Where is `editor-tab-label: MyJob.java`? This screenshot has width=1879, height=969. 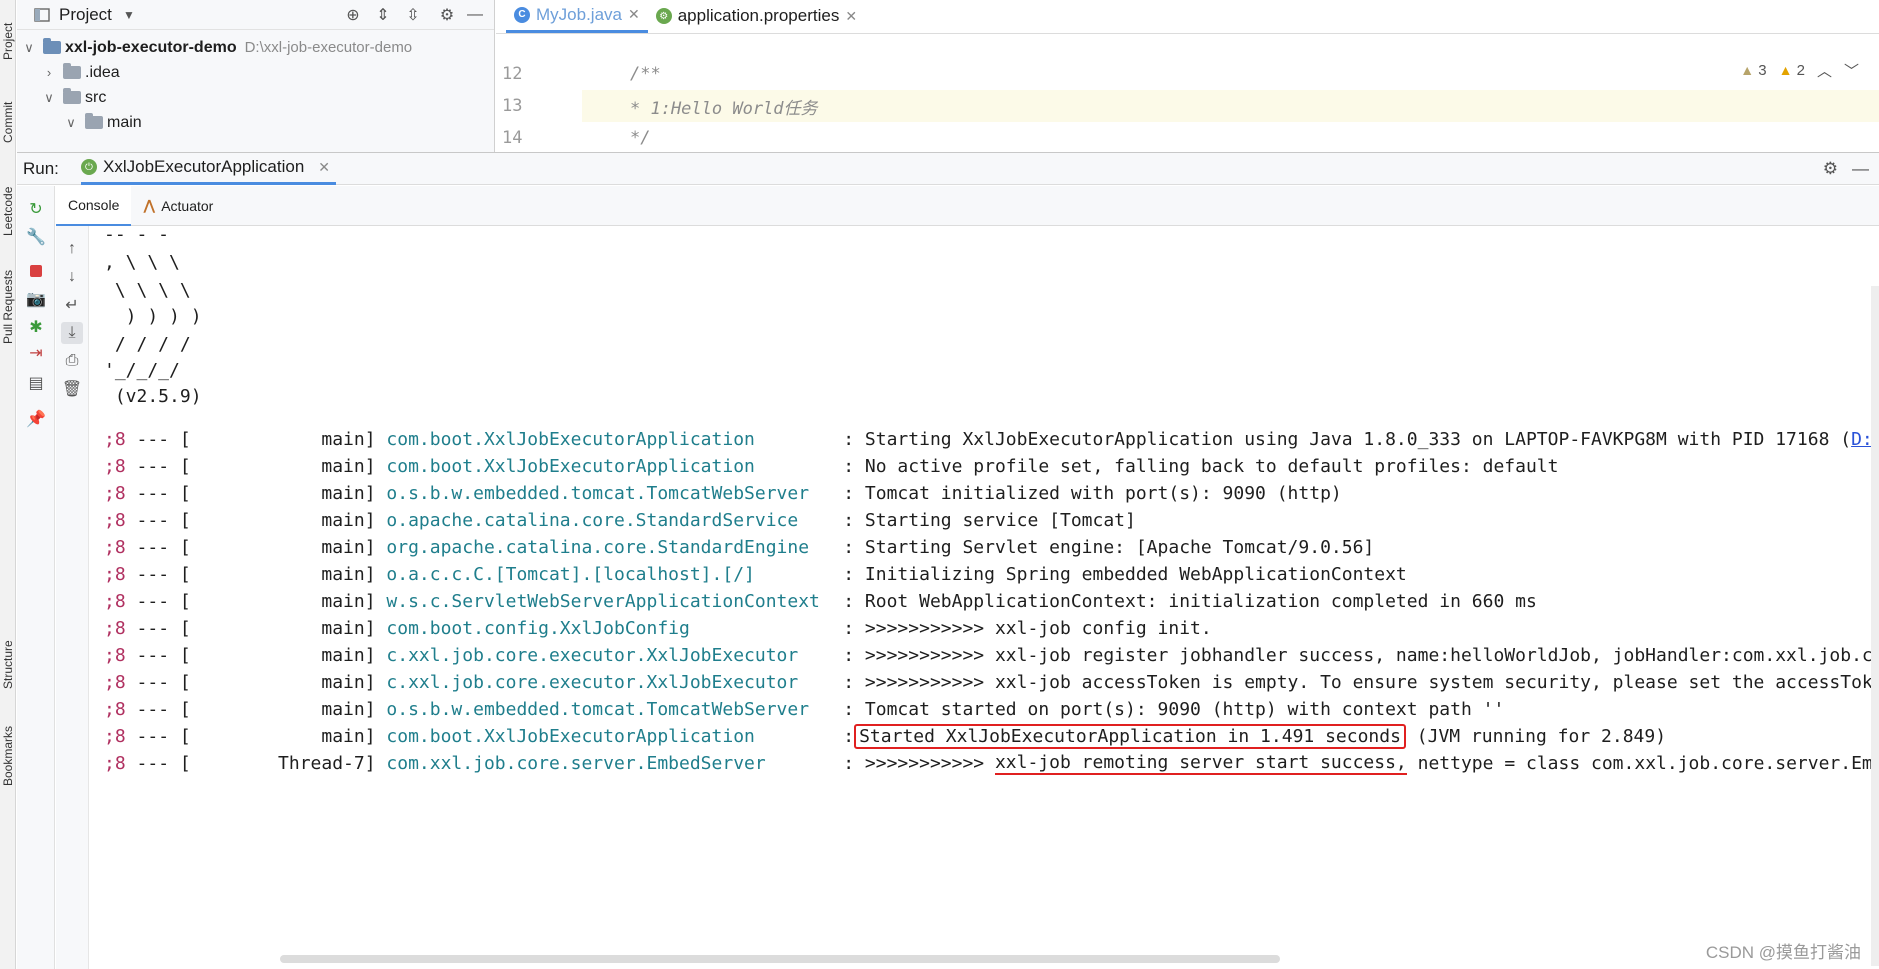
editor-tab-label: MyJob.java is located at coordinates (579, 14).